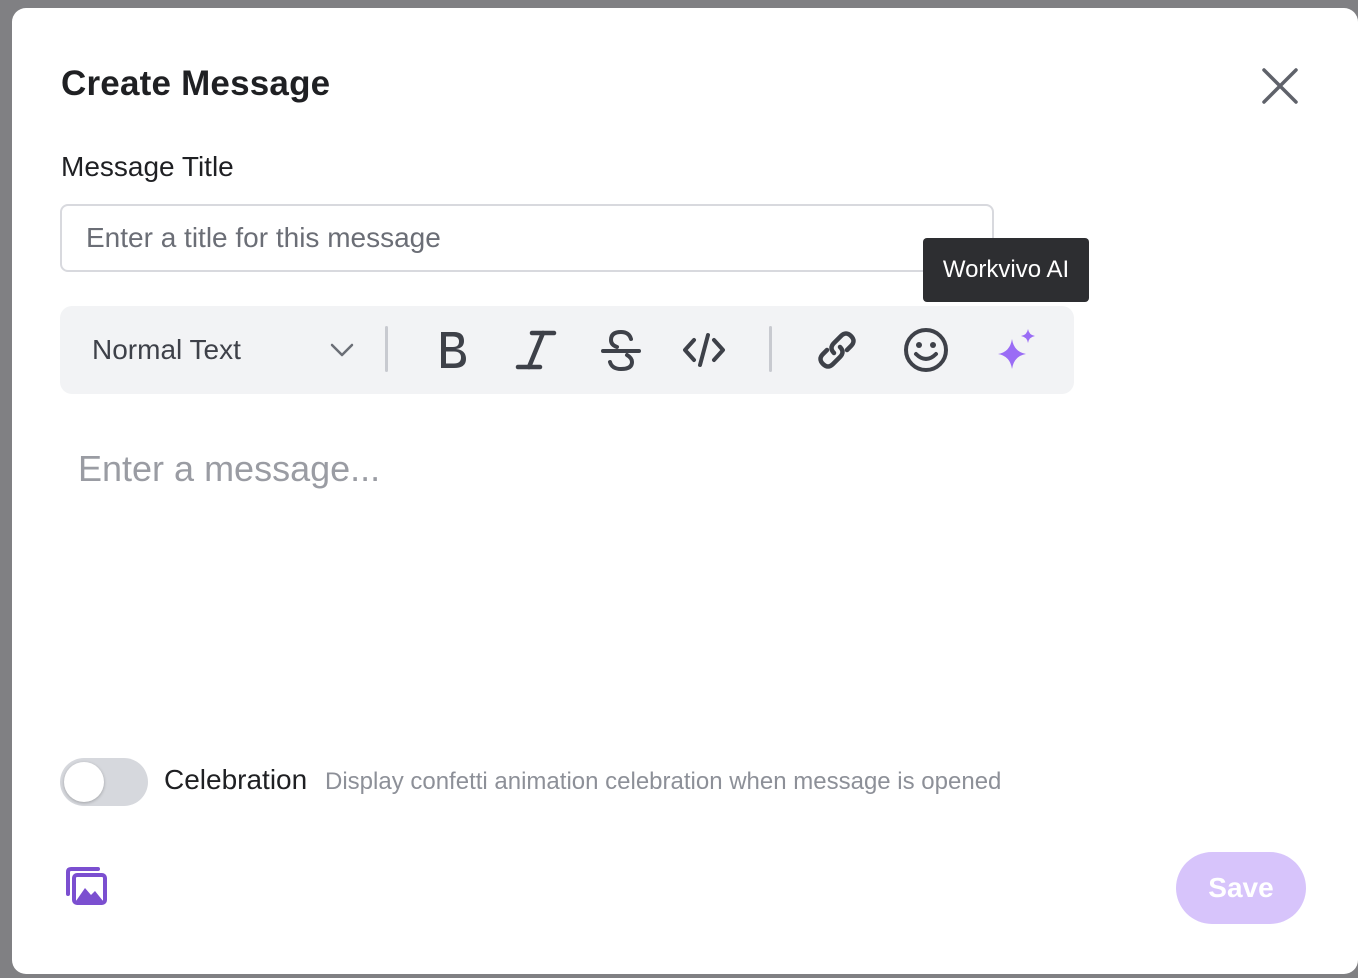 The height and width of the screenshot is (978, 1358). I want to click on image-gallery-icon, so click(86, 886).